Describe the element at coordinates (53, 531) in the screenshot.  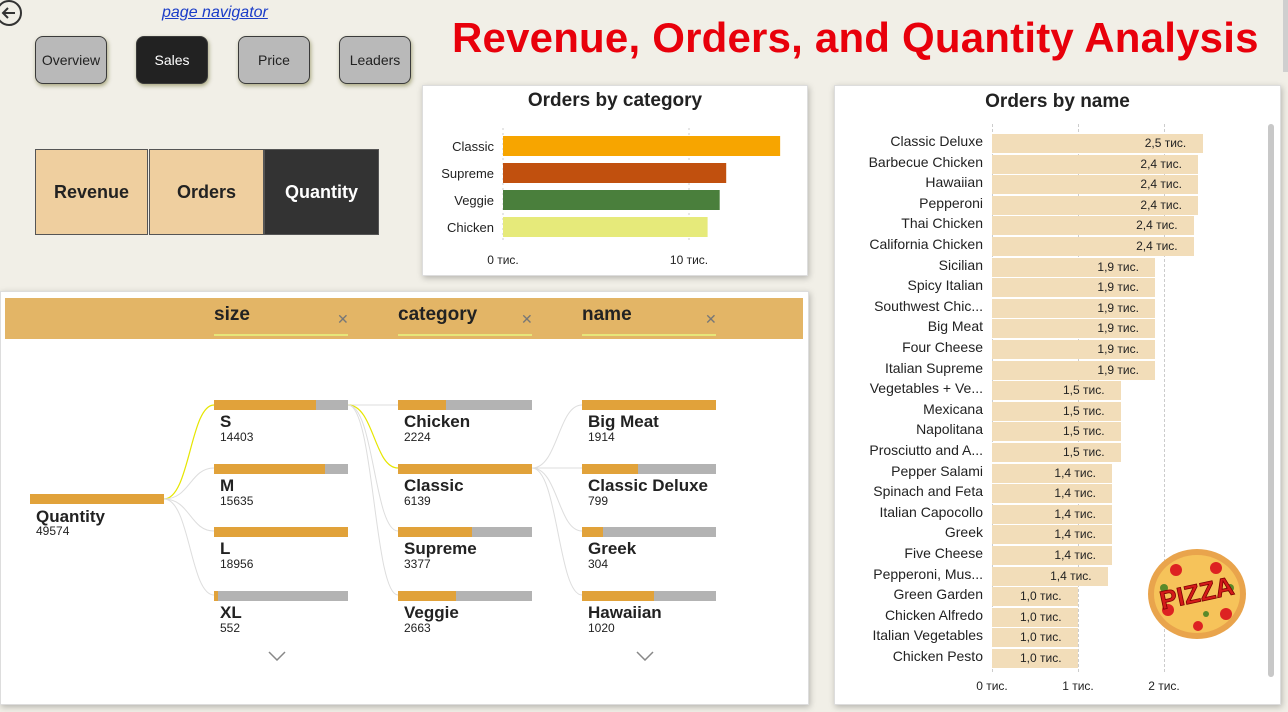
I see `root-node-value: 49574` at that location.